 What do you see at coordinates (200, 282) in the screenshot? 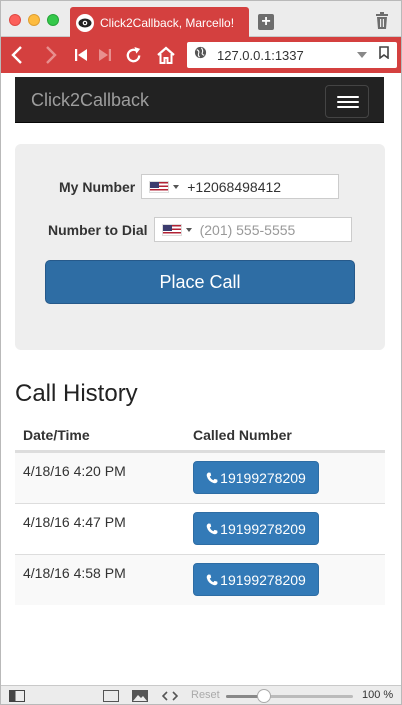
I see `place-call-button: Place Call` at bounding box center [200, 282].